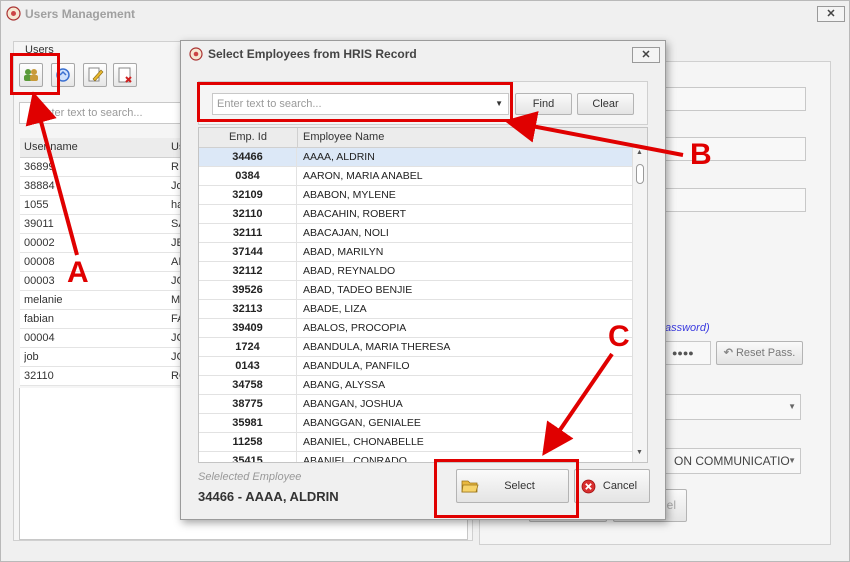 The width and height of the screenshot is (850, 562). What do you see at coordinates (248, 328) in the screenshot?
I see `emp-id-cell: 39409` at bounding box center [248, 328].